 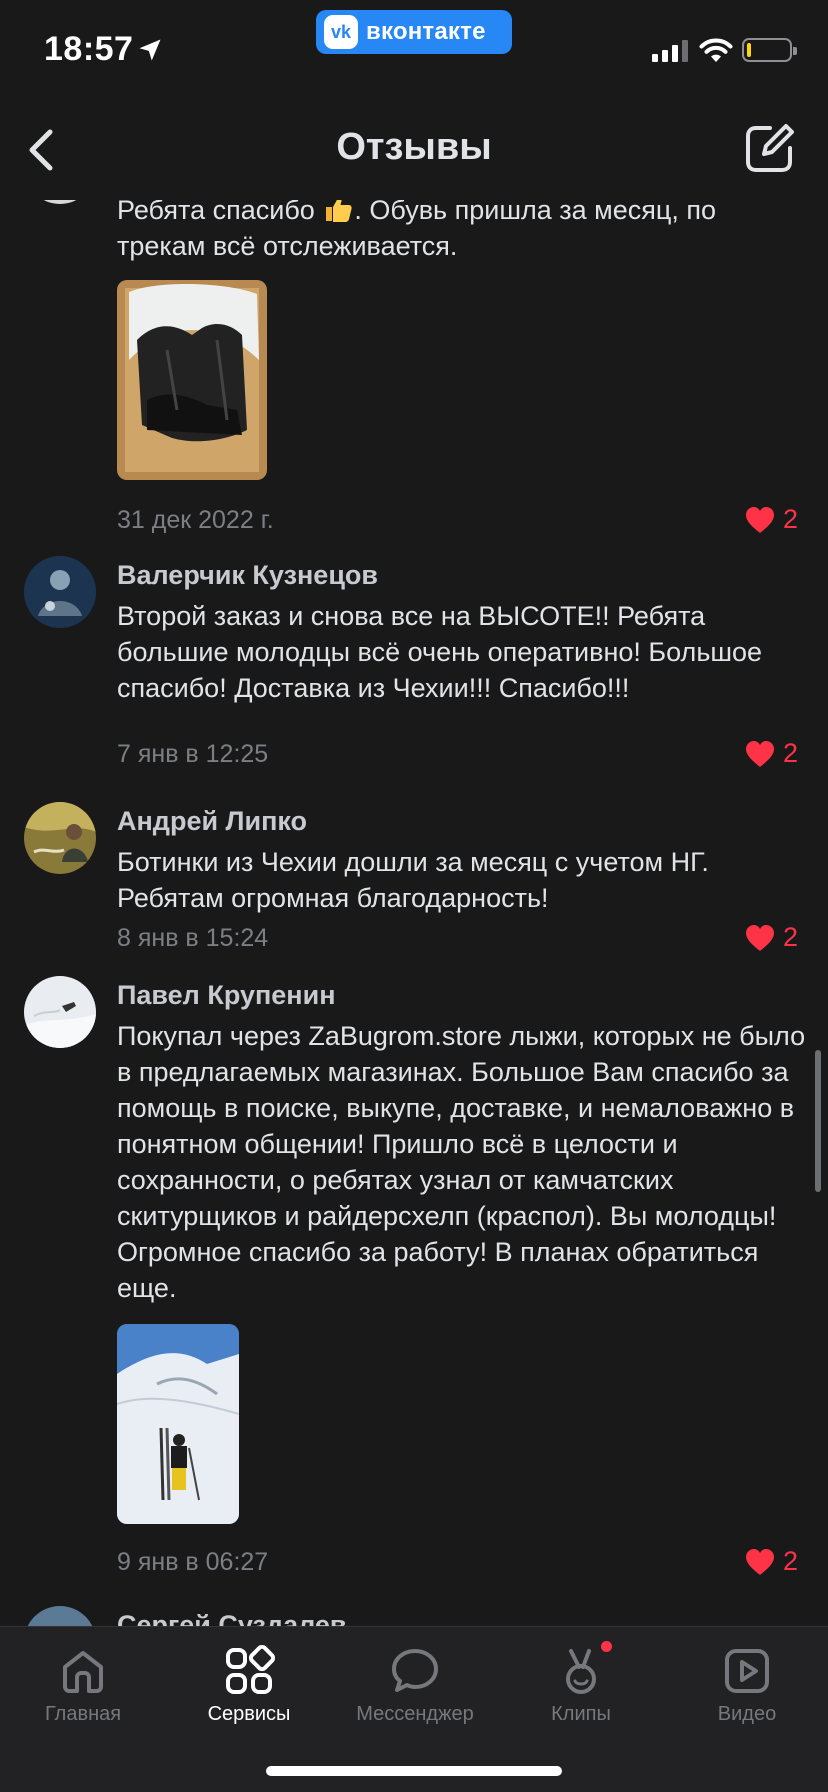 I want to click on review-date: 8 янв в 15:24, so click(x=193, y=938).